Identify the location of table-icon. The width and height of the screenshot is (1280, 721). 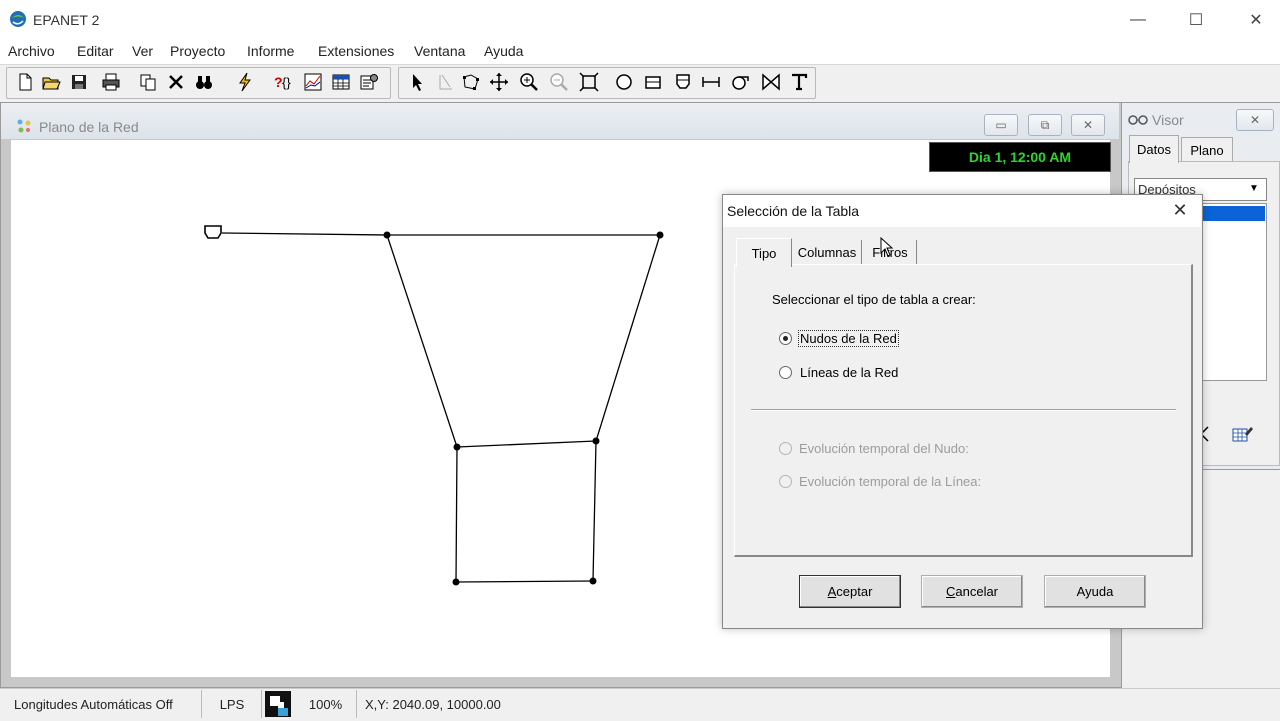
(341, 82).